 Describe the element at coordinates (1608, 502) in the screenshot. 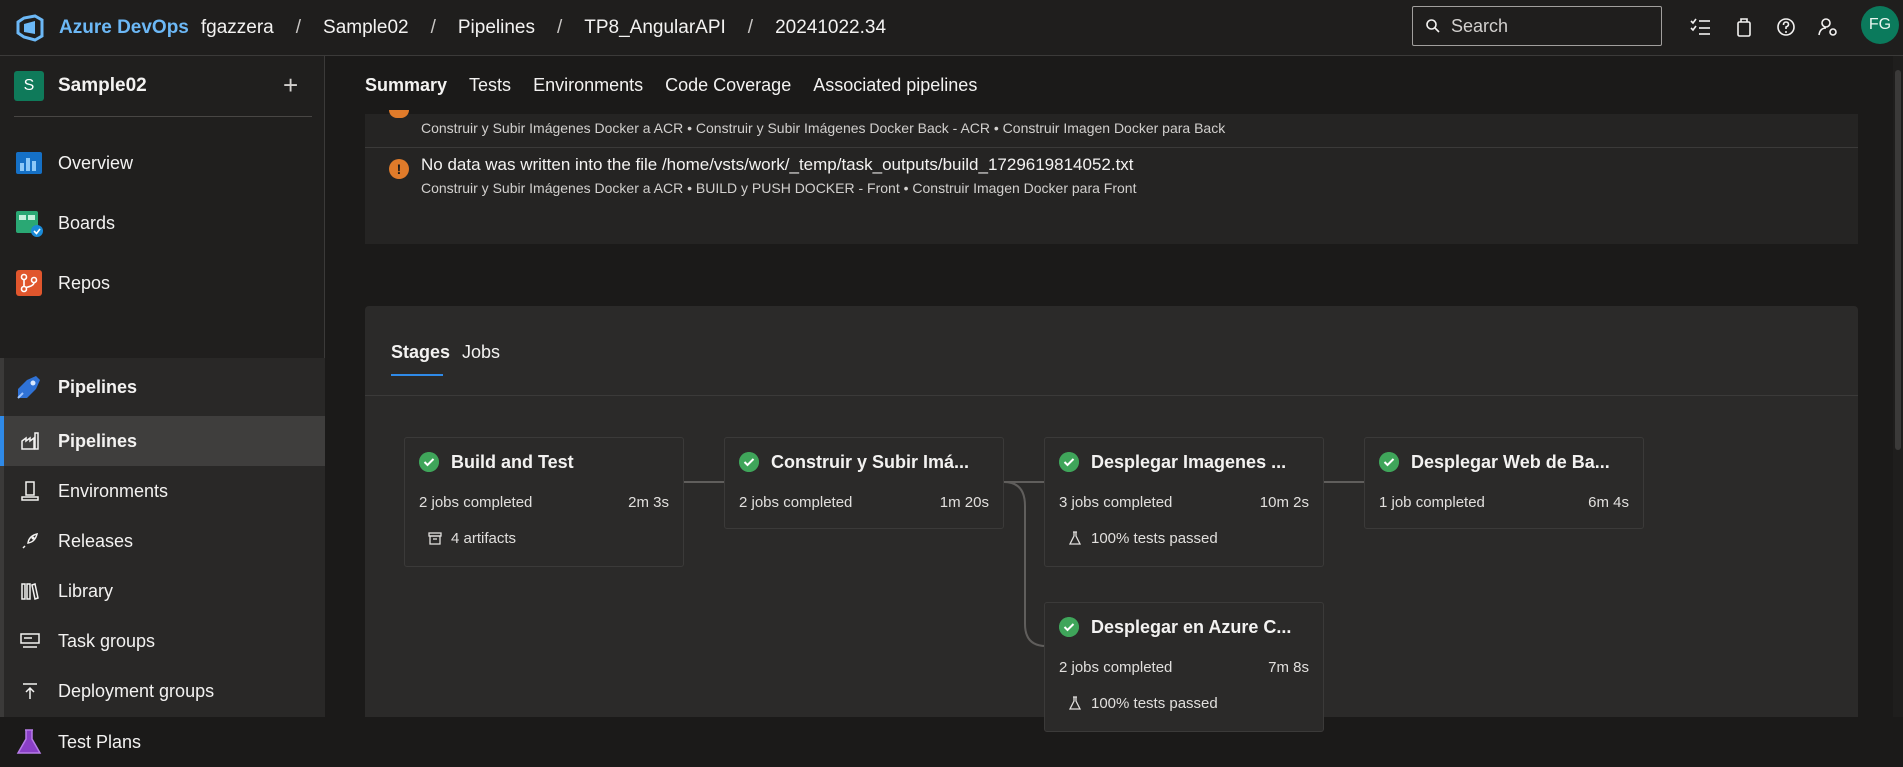

I see `stage-duration: 6m 4s` at that location.